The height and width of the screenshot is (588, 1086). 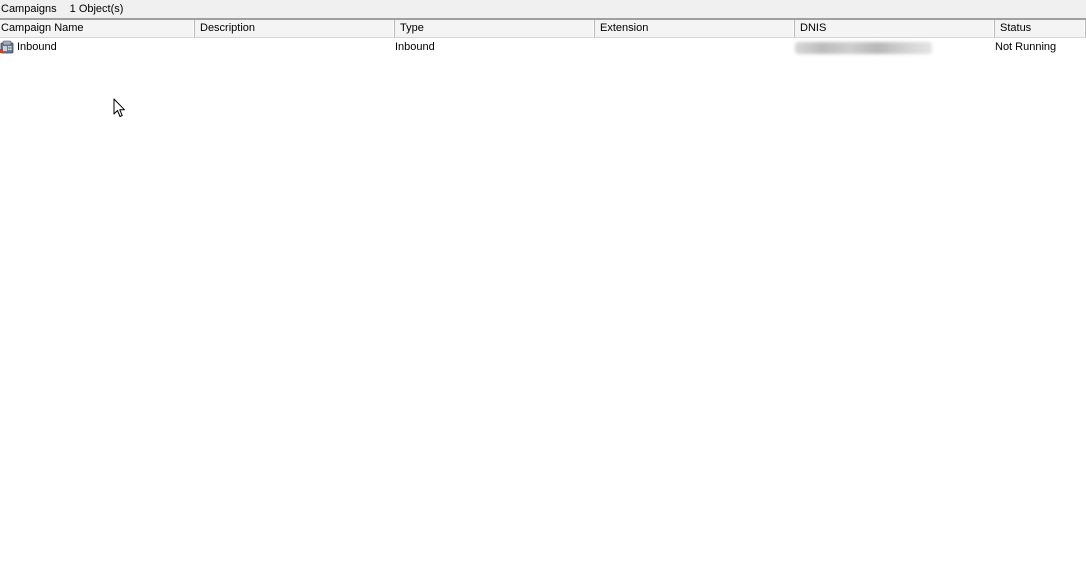 What do you see at coordinates (1040, 28) in the screenshot?
I see `column-header-status: Status` at bounding box center [1040, 28].